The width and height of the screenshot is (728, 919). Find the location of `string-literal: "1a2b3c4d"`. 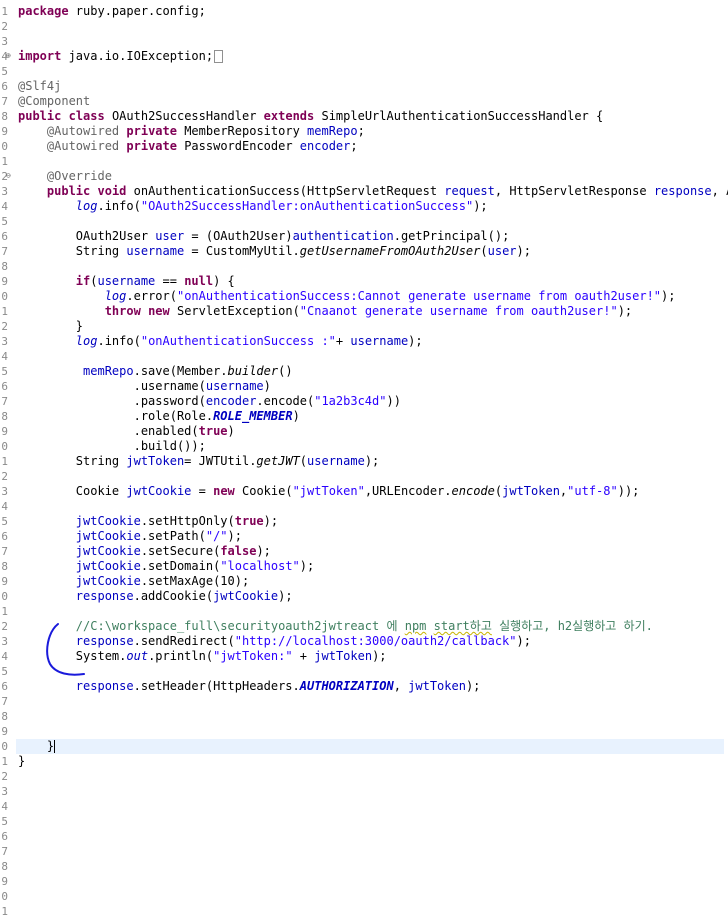

string-literal: "1a2b3c4d" is located at coordinates (350, 401).